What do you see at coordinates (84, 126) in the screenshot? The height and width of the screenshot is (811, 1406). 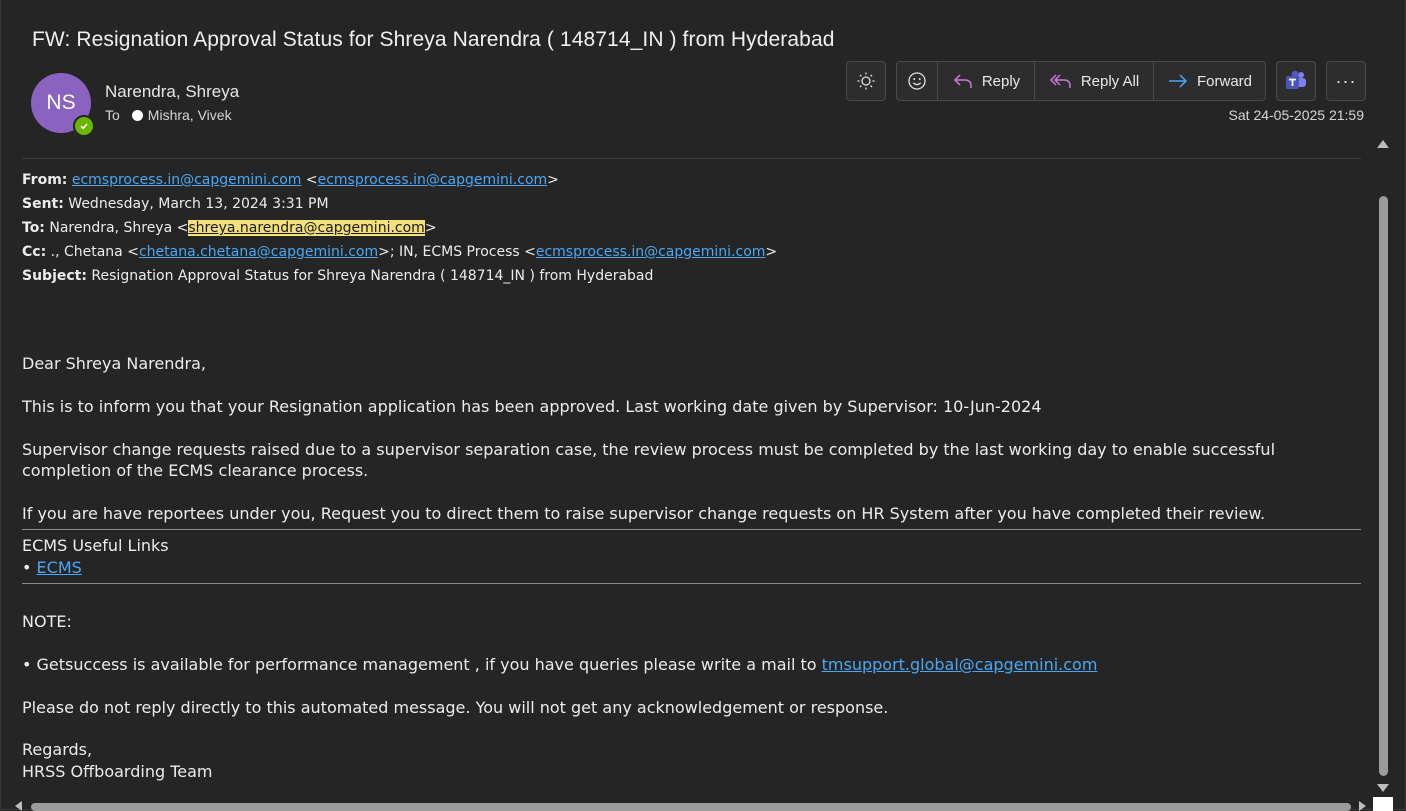 I see `presence-available-icon` at bounding box center [84, 126].